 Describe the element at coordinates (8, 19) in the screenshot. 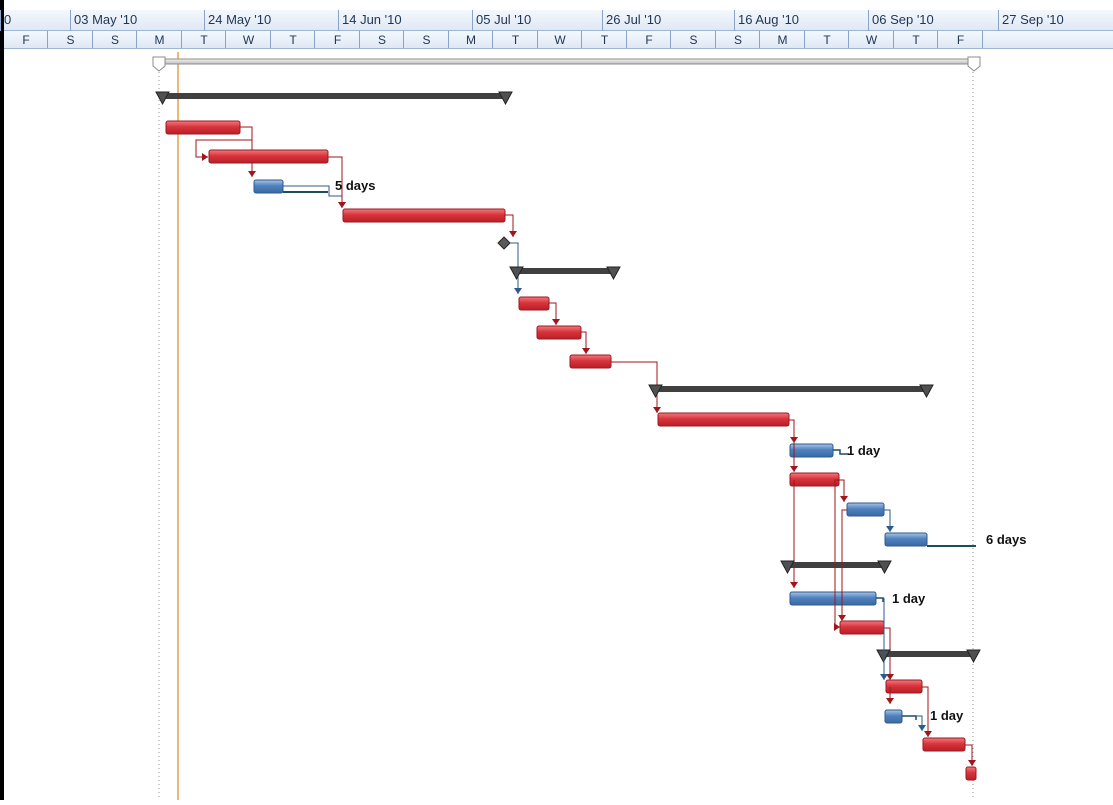

I see `timescale-major-label: 0` at that location.